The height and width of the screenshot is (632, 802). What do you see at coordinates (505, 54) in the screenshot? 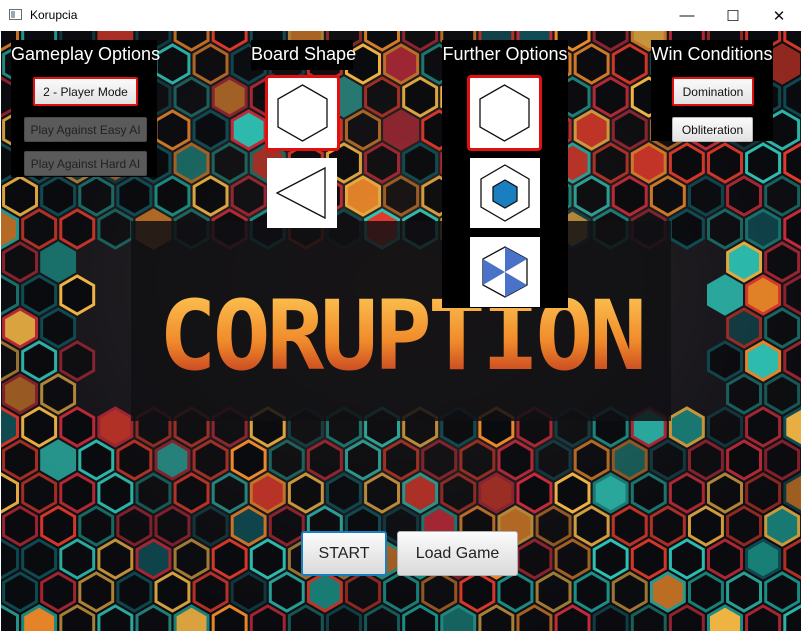
I see `further-options-heading: Further Options` at bounding box center [505, 54].